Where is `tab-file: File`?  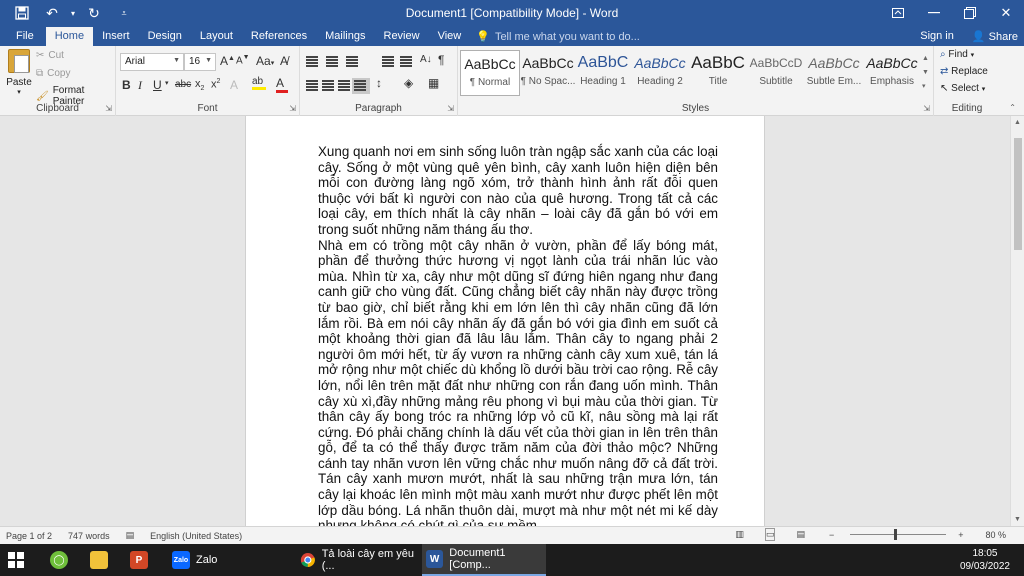
tab-file: File is located at coordinates (23, 36).